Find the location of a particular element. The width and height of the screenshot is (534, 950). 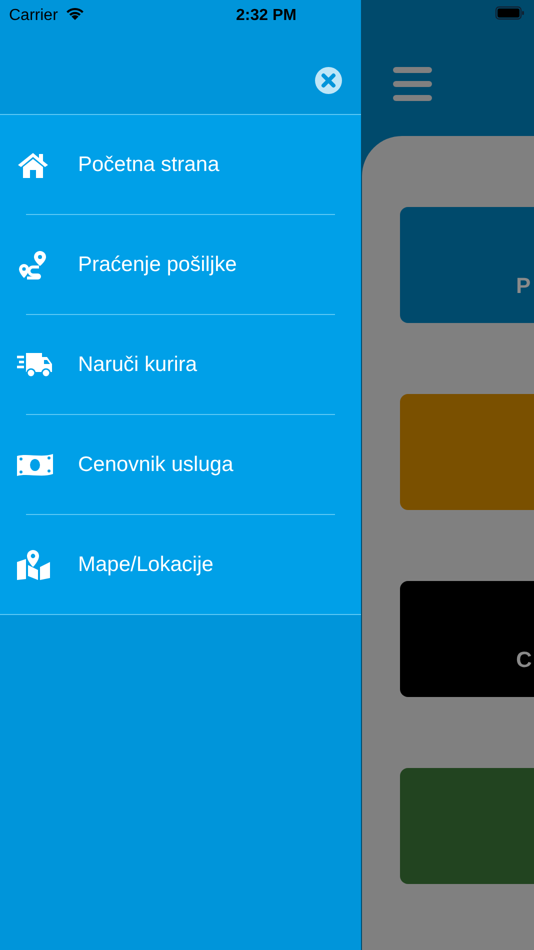

menu-item: Naruči kurira is located at coordinates (138, 364).